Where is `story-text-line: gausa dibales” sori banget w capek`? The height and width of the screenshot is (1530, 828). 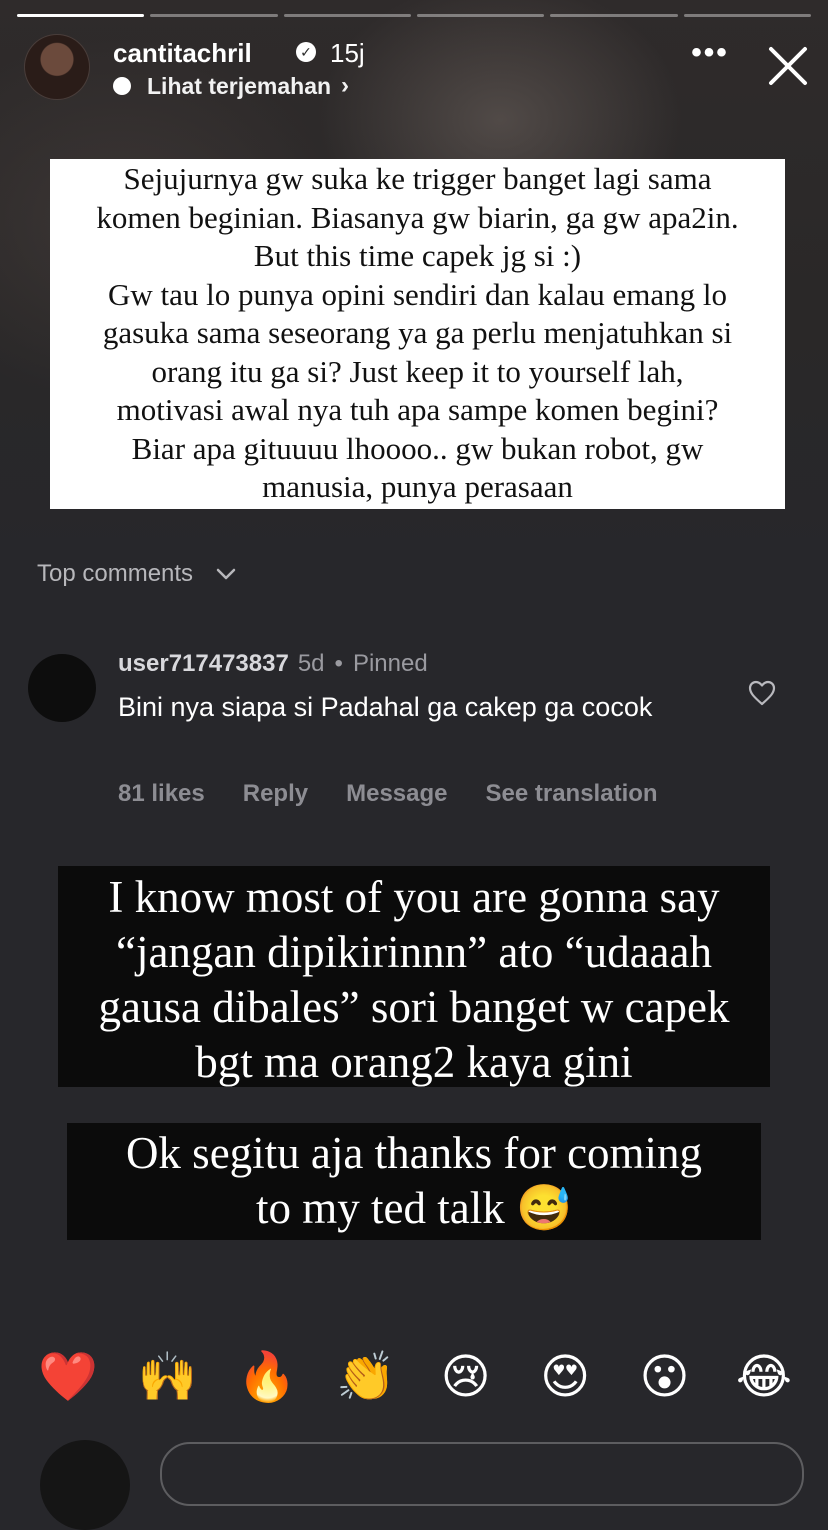
story-text-line: gausa dibales” sori banget w capek is located at coordinates (414, 1007).